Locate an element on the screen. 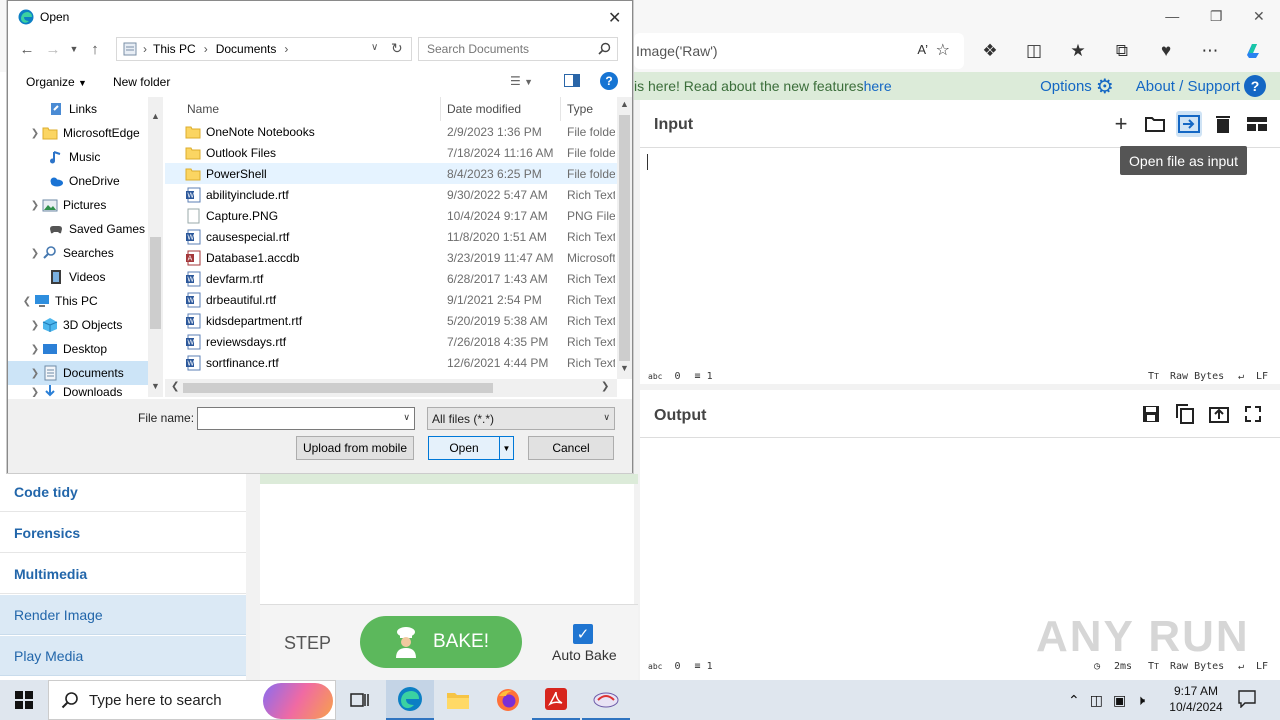  preview-pane-icon is located at coordinates (572, 80).